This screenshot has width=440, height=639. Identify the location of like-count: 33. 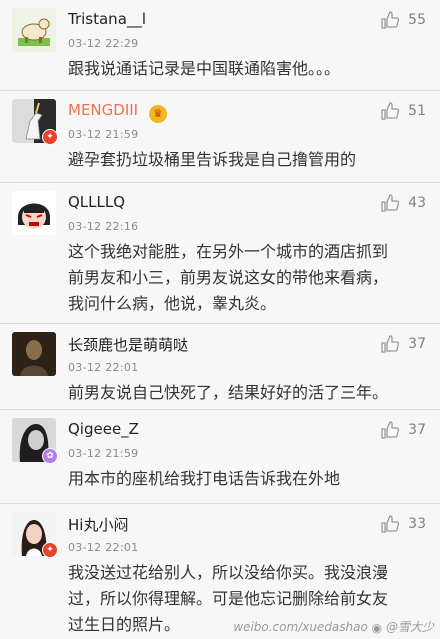
(417, 524).